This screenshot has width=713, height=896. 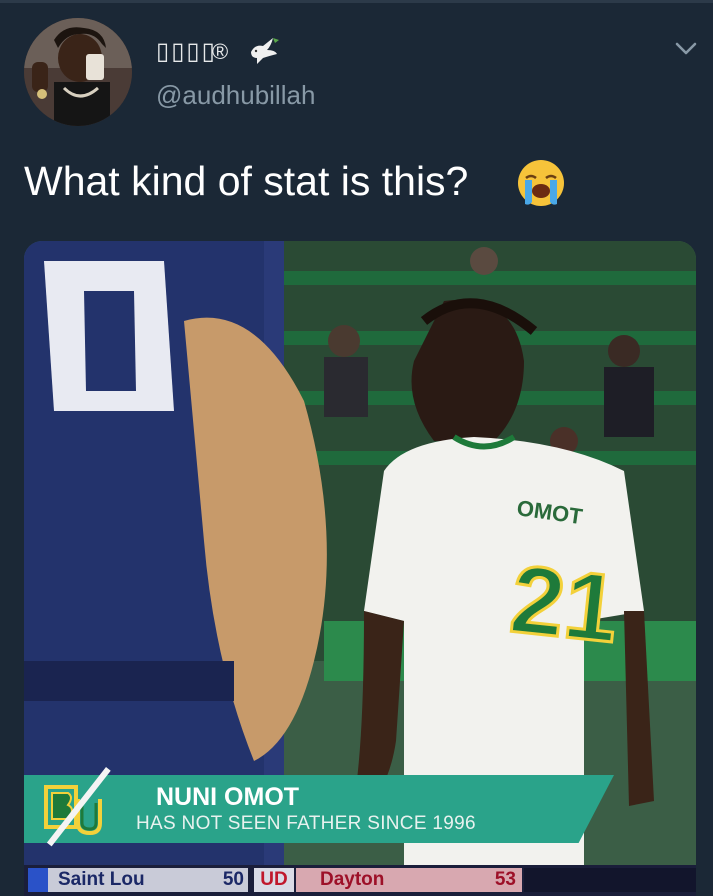 I want to click on registered-mark: ®, so click(x=220, y=51).